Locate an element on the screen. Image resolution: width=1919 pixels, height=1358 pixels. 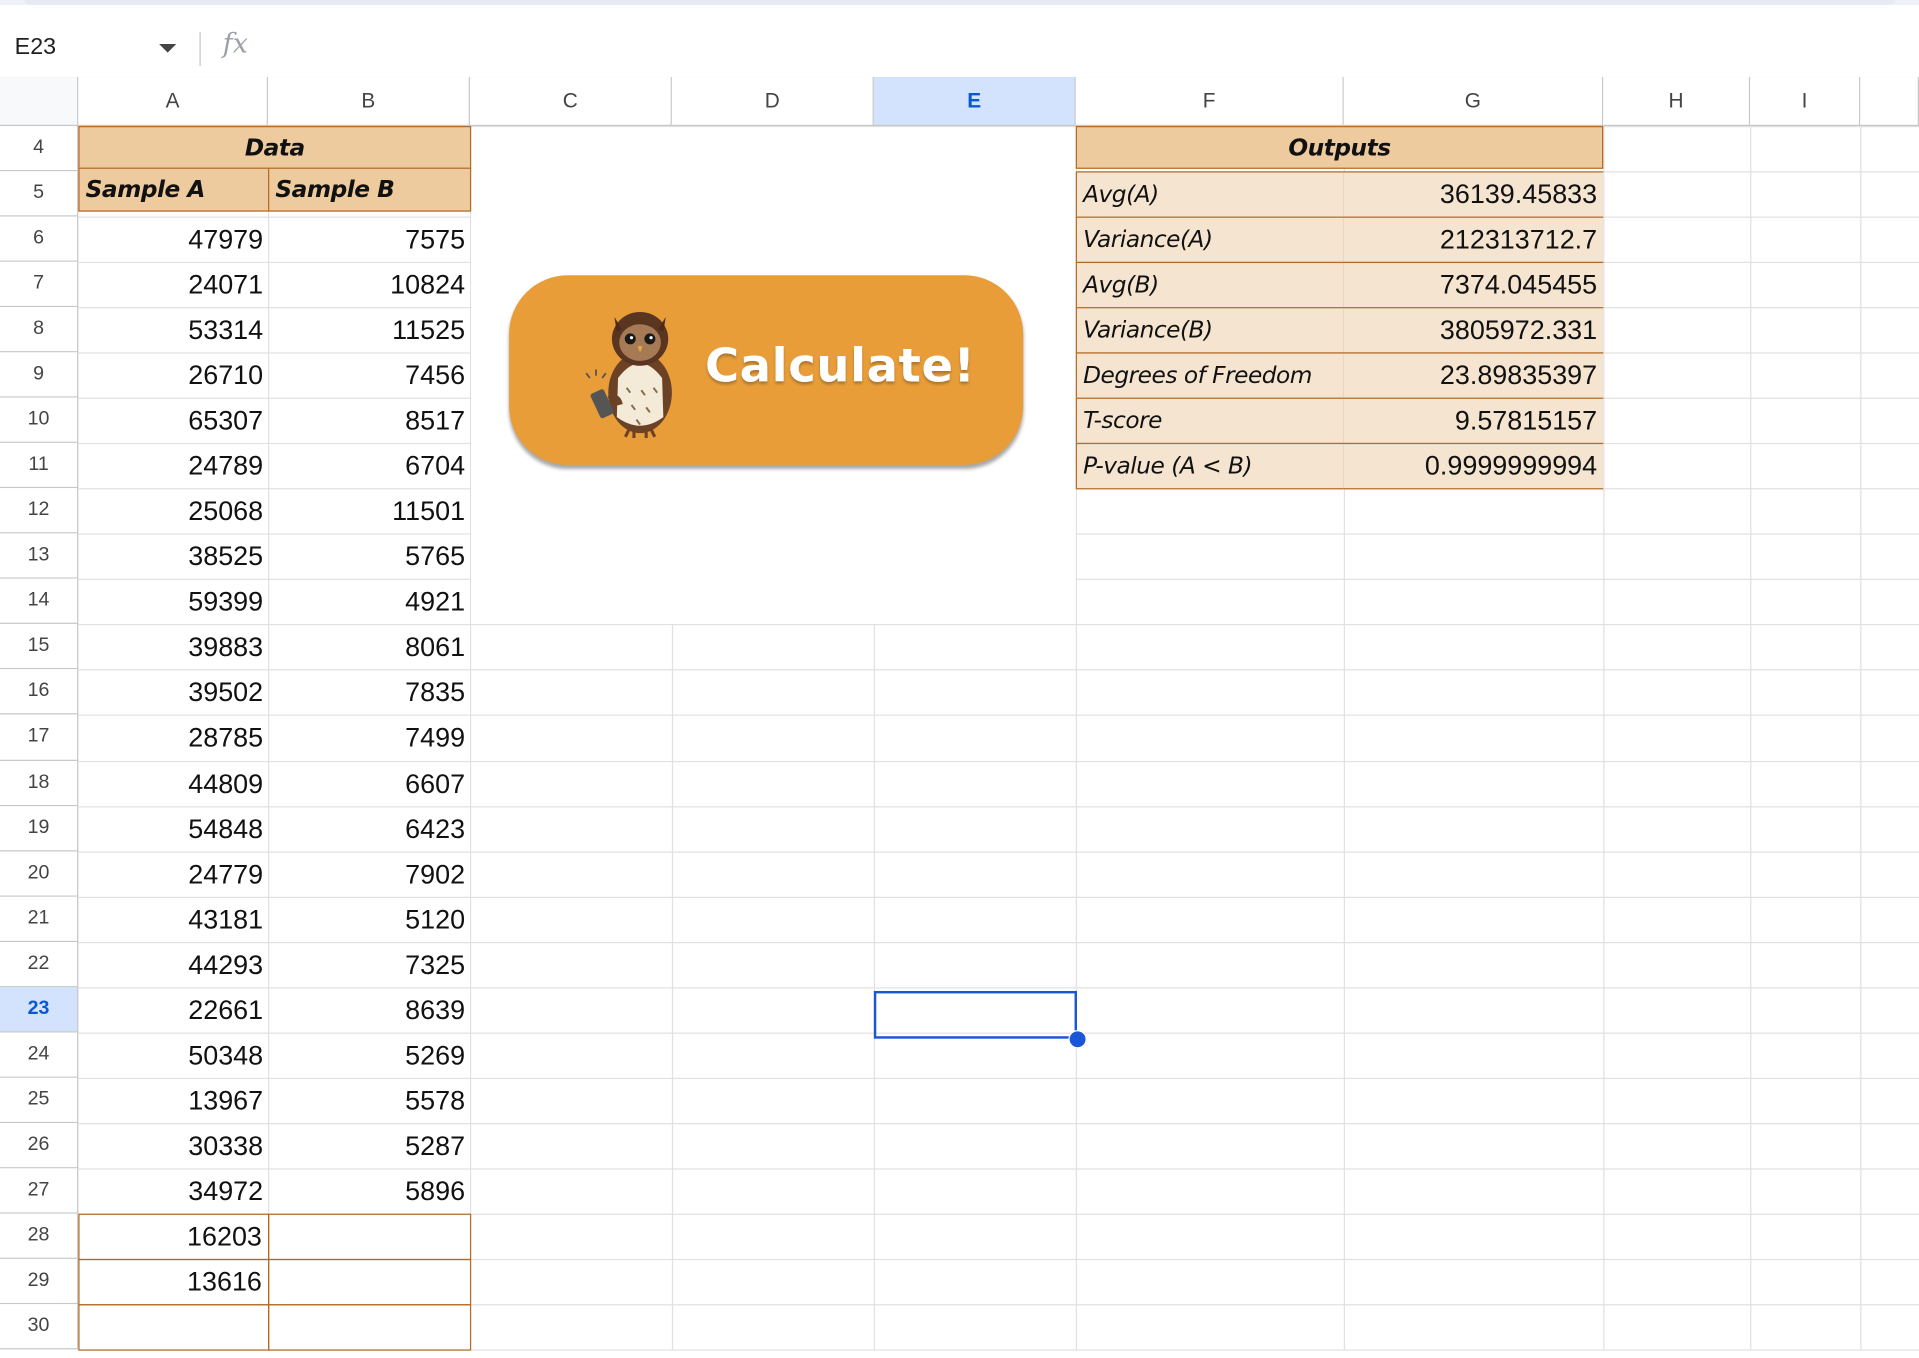
row-header-6: 6 is located at coordinates (39, 239).